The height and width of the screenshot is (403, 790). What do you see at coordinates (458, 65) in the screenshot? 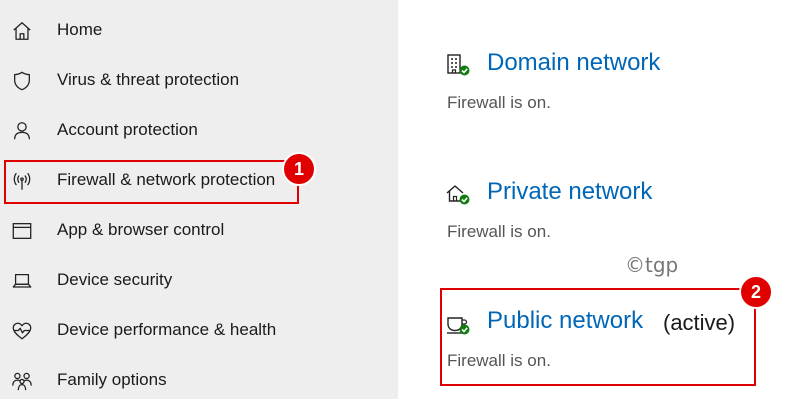
I see `domain-network-icon` at bounding box center [458, 65].